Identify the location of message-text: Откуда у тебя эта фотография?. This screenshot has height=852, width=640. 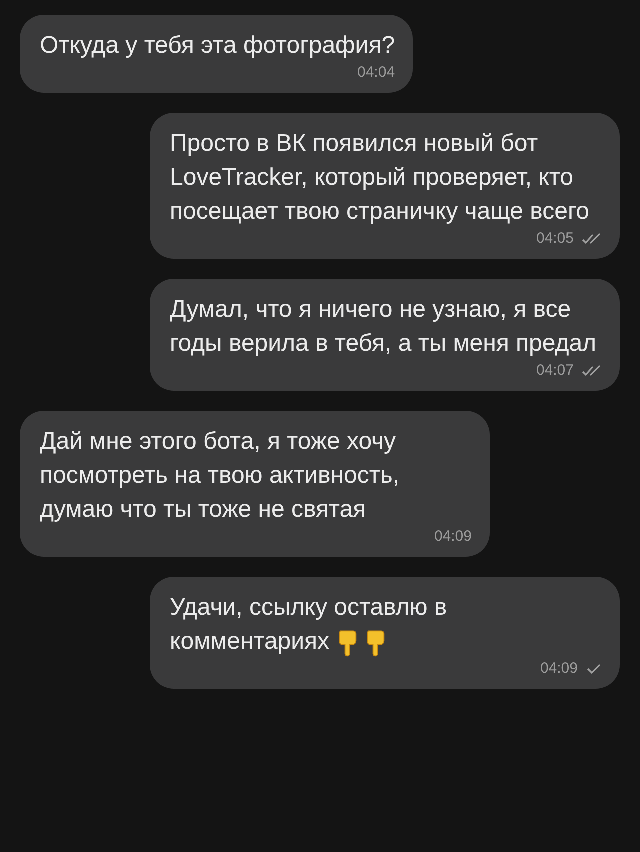
(218, 46).